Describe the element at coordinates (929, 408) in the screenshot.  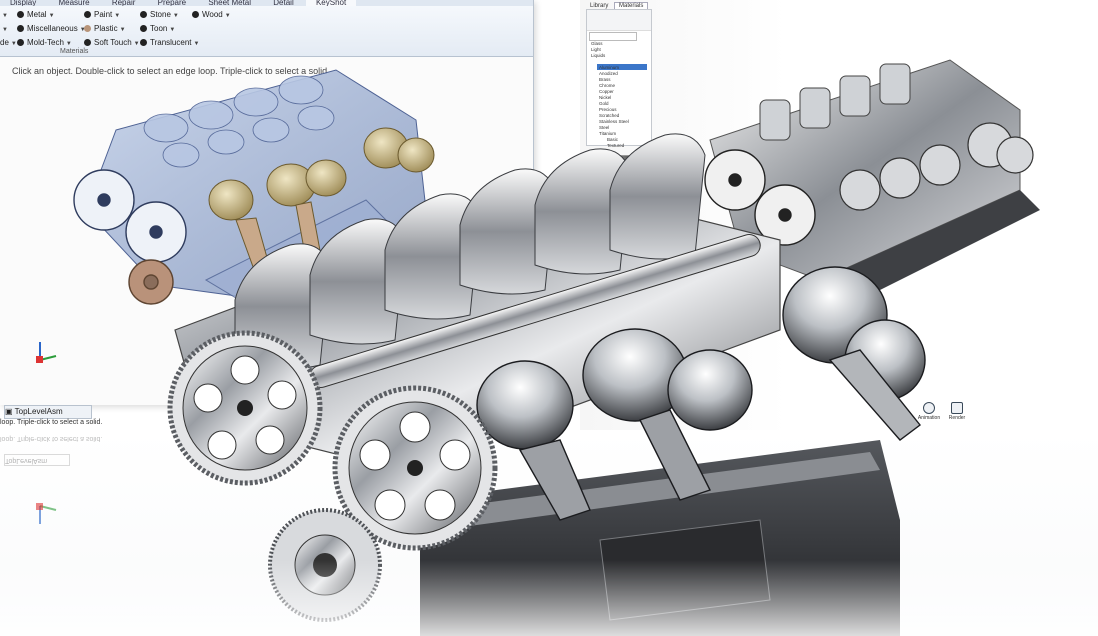
I see `animation-icon` at that location.